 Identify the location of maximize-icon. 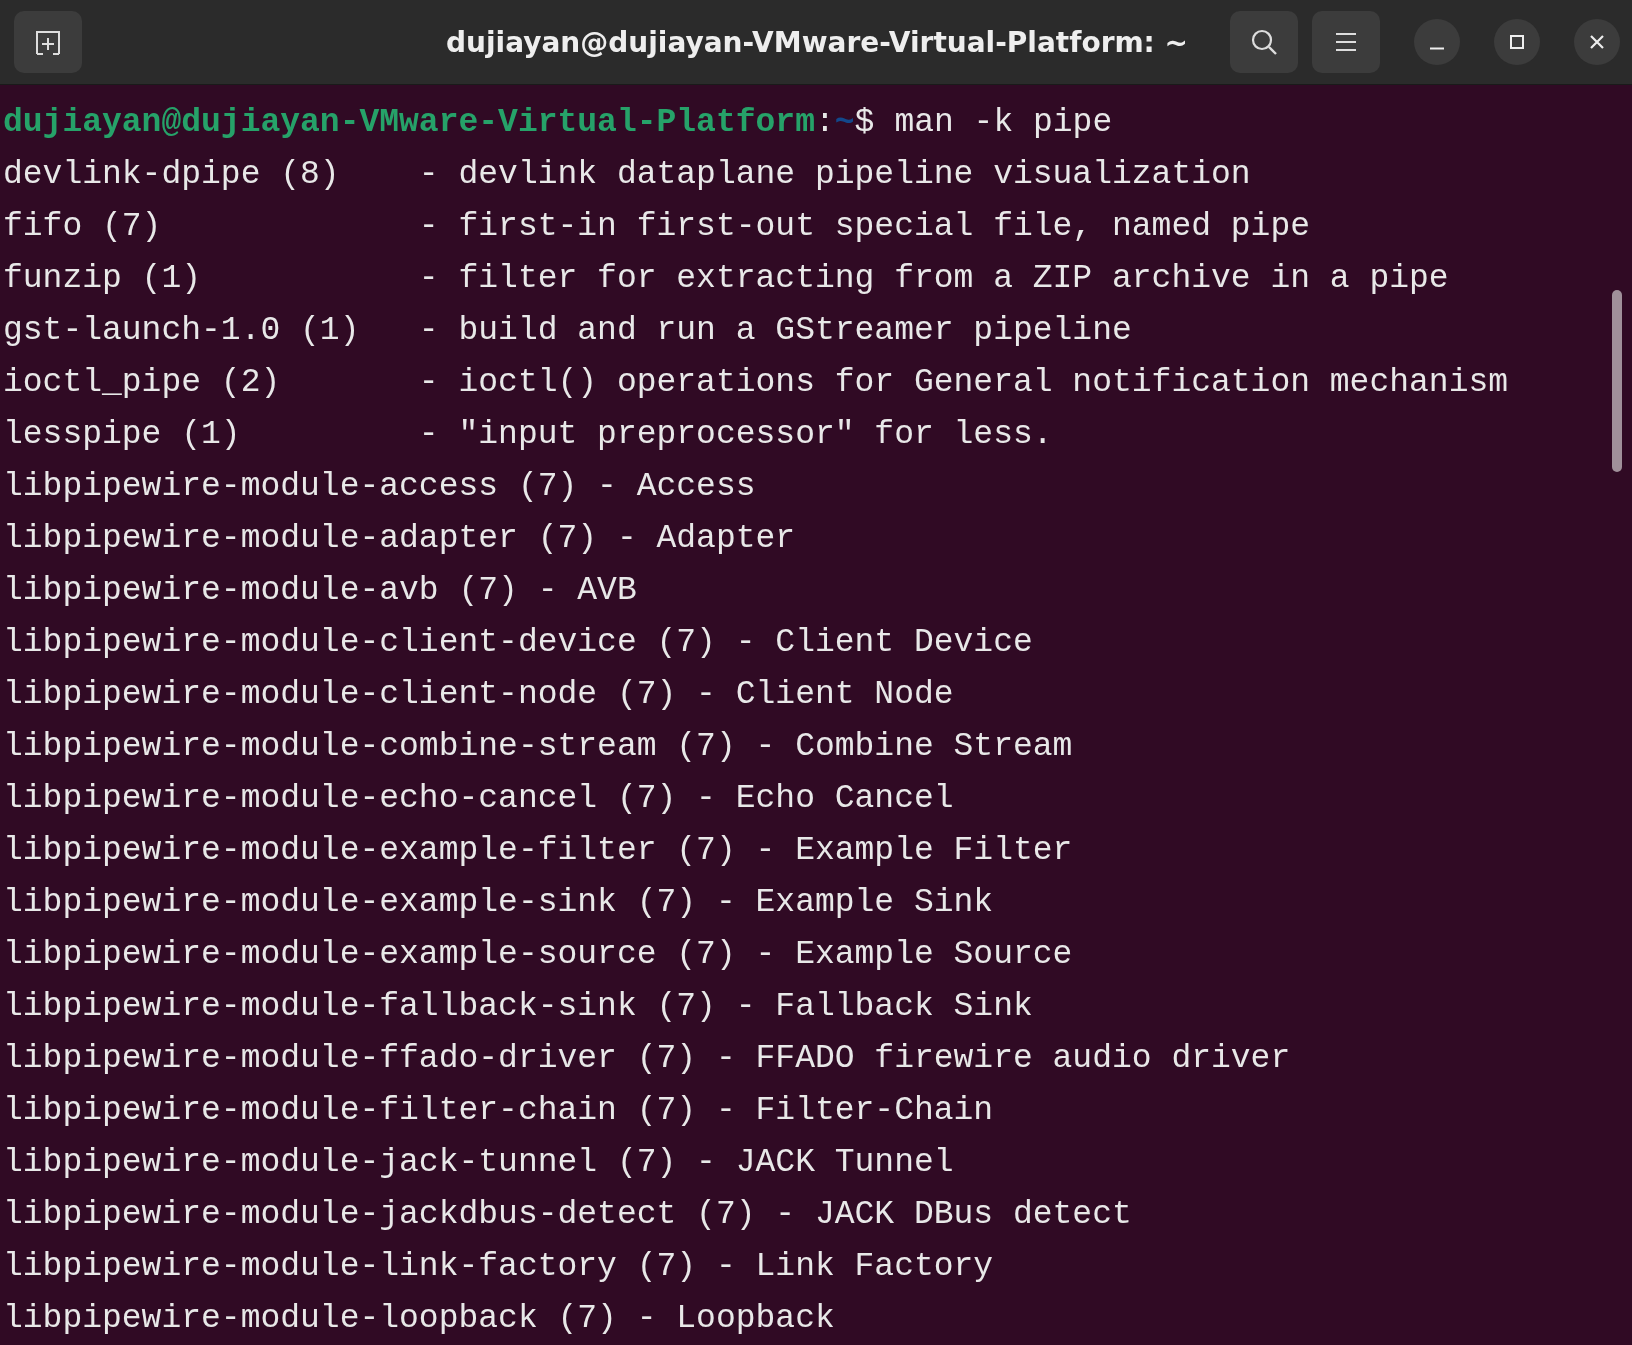
(1517, 42).